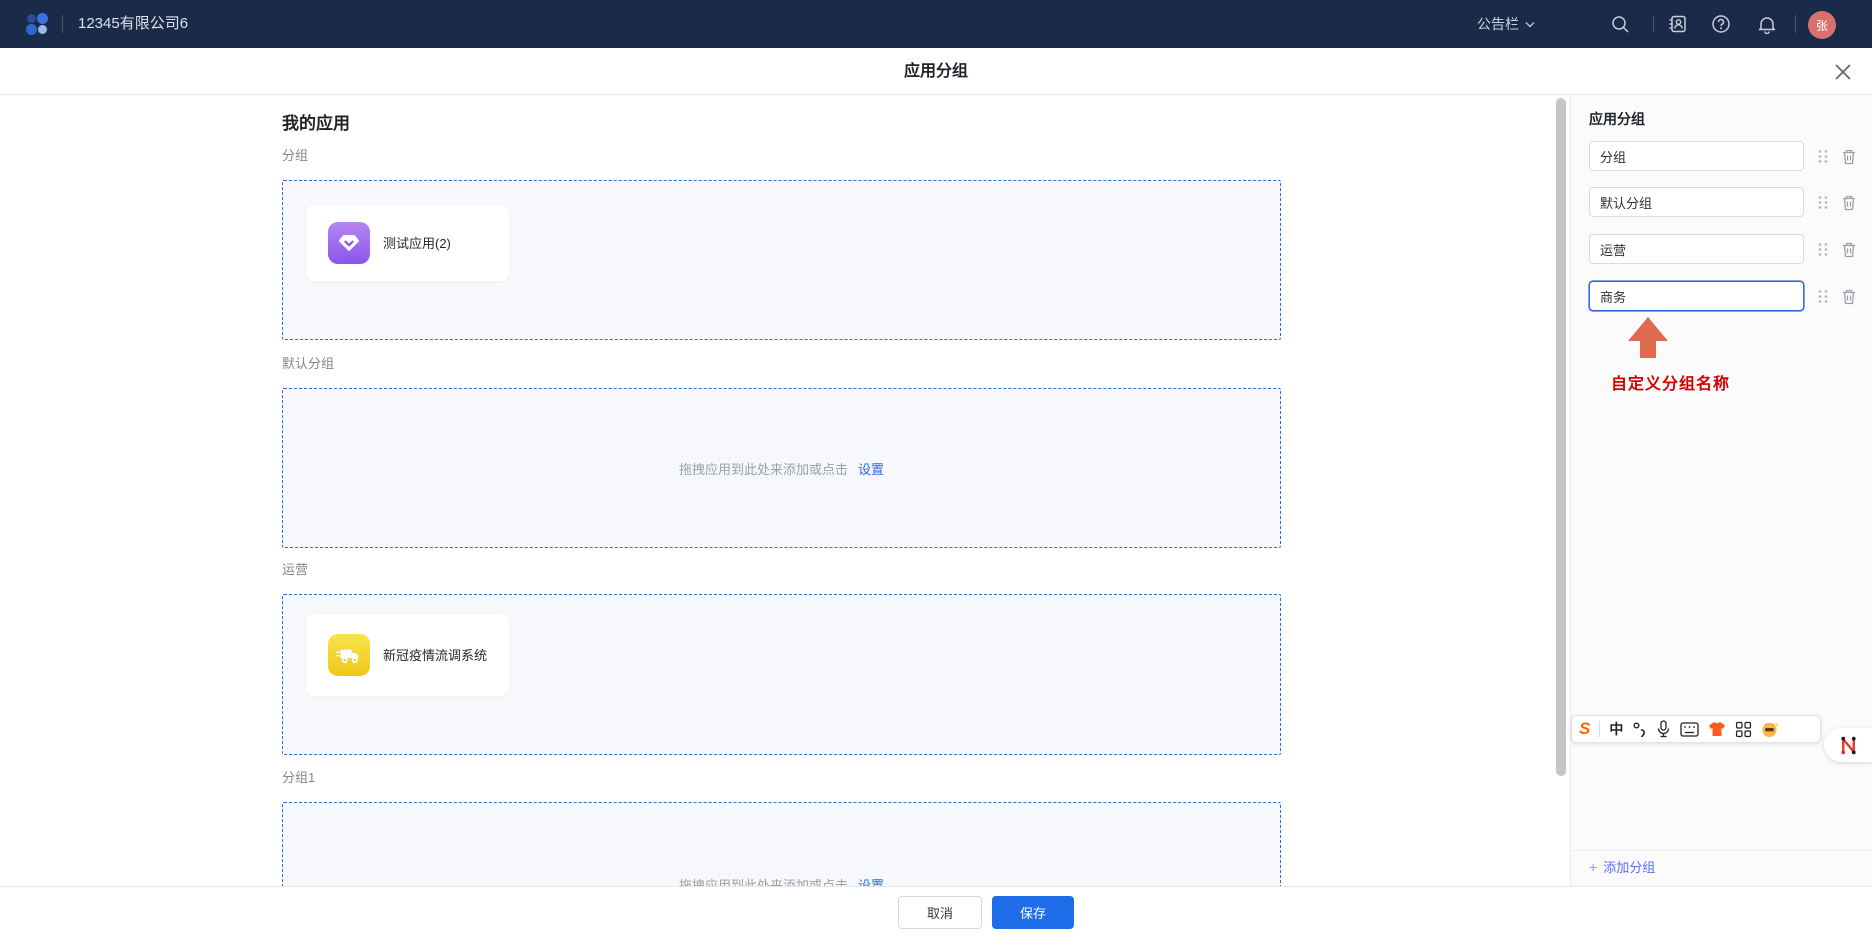  Describe the element at coordinates (936, 24) in the screenshot. I see `topbar: 12345有限公司6 公告栏 张` at that location.